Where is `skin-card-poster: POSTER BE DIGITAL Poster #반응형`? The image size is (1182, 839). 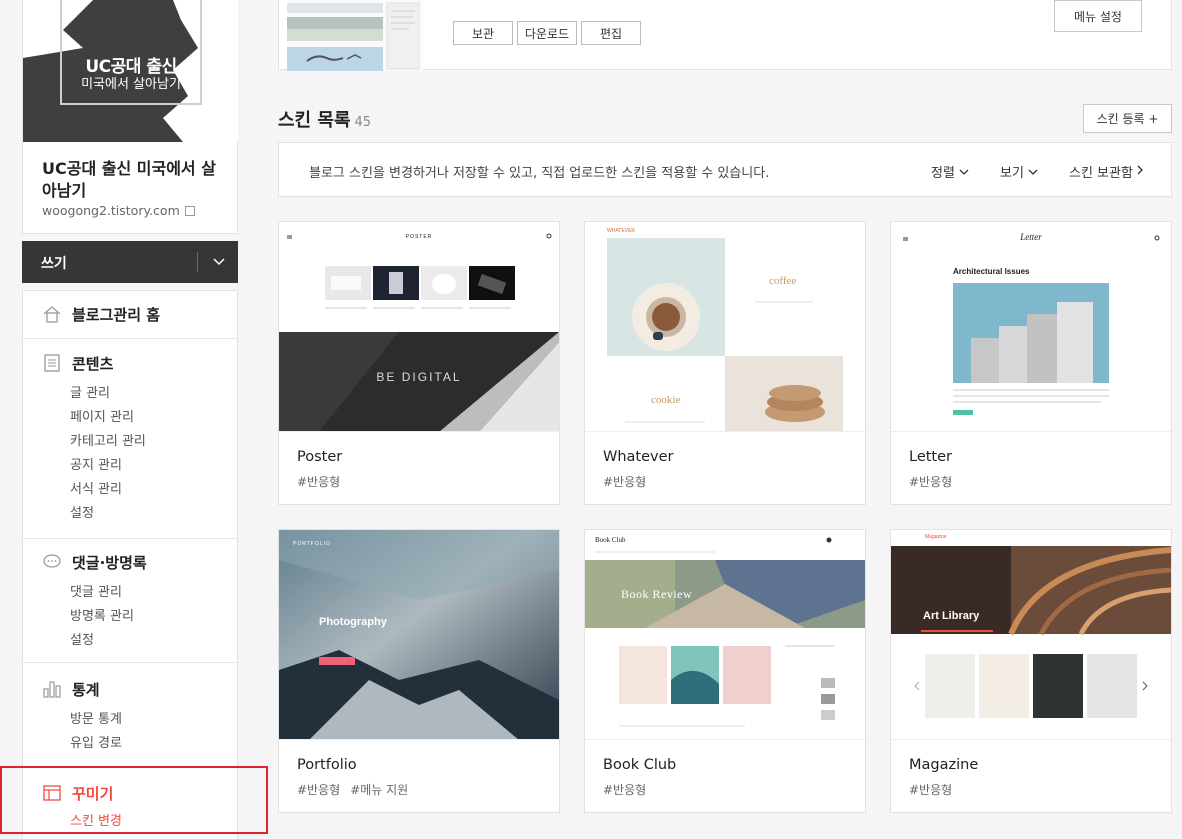 skin-card-poster: POSTER BE DIGITAL Poster #반응형 is located at coordinates (419, 363).